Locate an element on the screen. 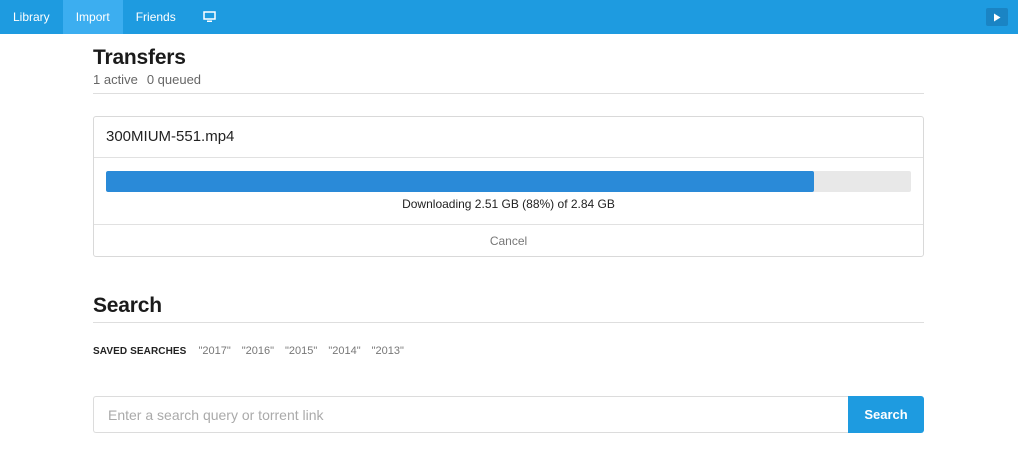  transfers-divider is located at coordinates (508, 93).